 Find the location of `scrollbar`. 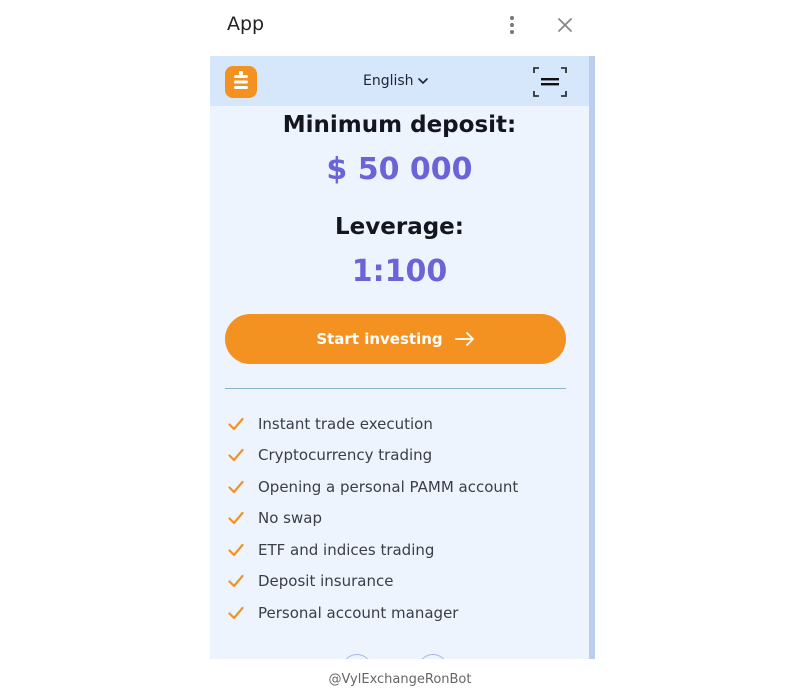

scrollbar is located at coordinates (592, 357).